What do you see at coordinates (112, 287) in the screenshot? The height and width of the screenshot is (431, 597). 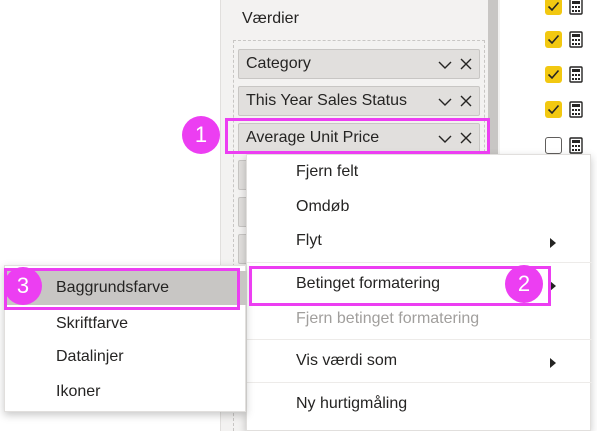 I see `submenu-item-label: Baggrundsfarve` at bounding box center [112, 287].